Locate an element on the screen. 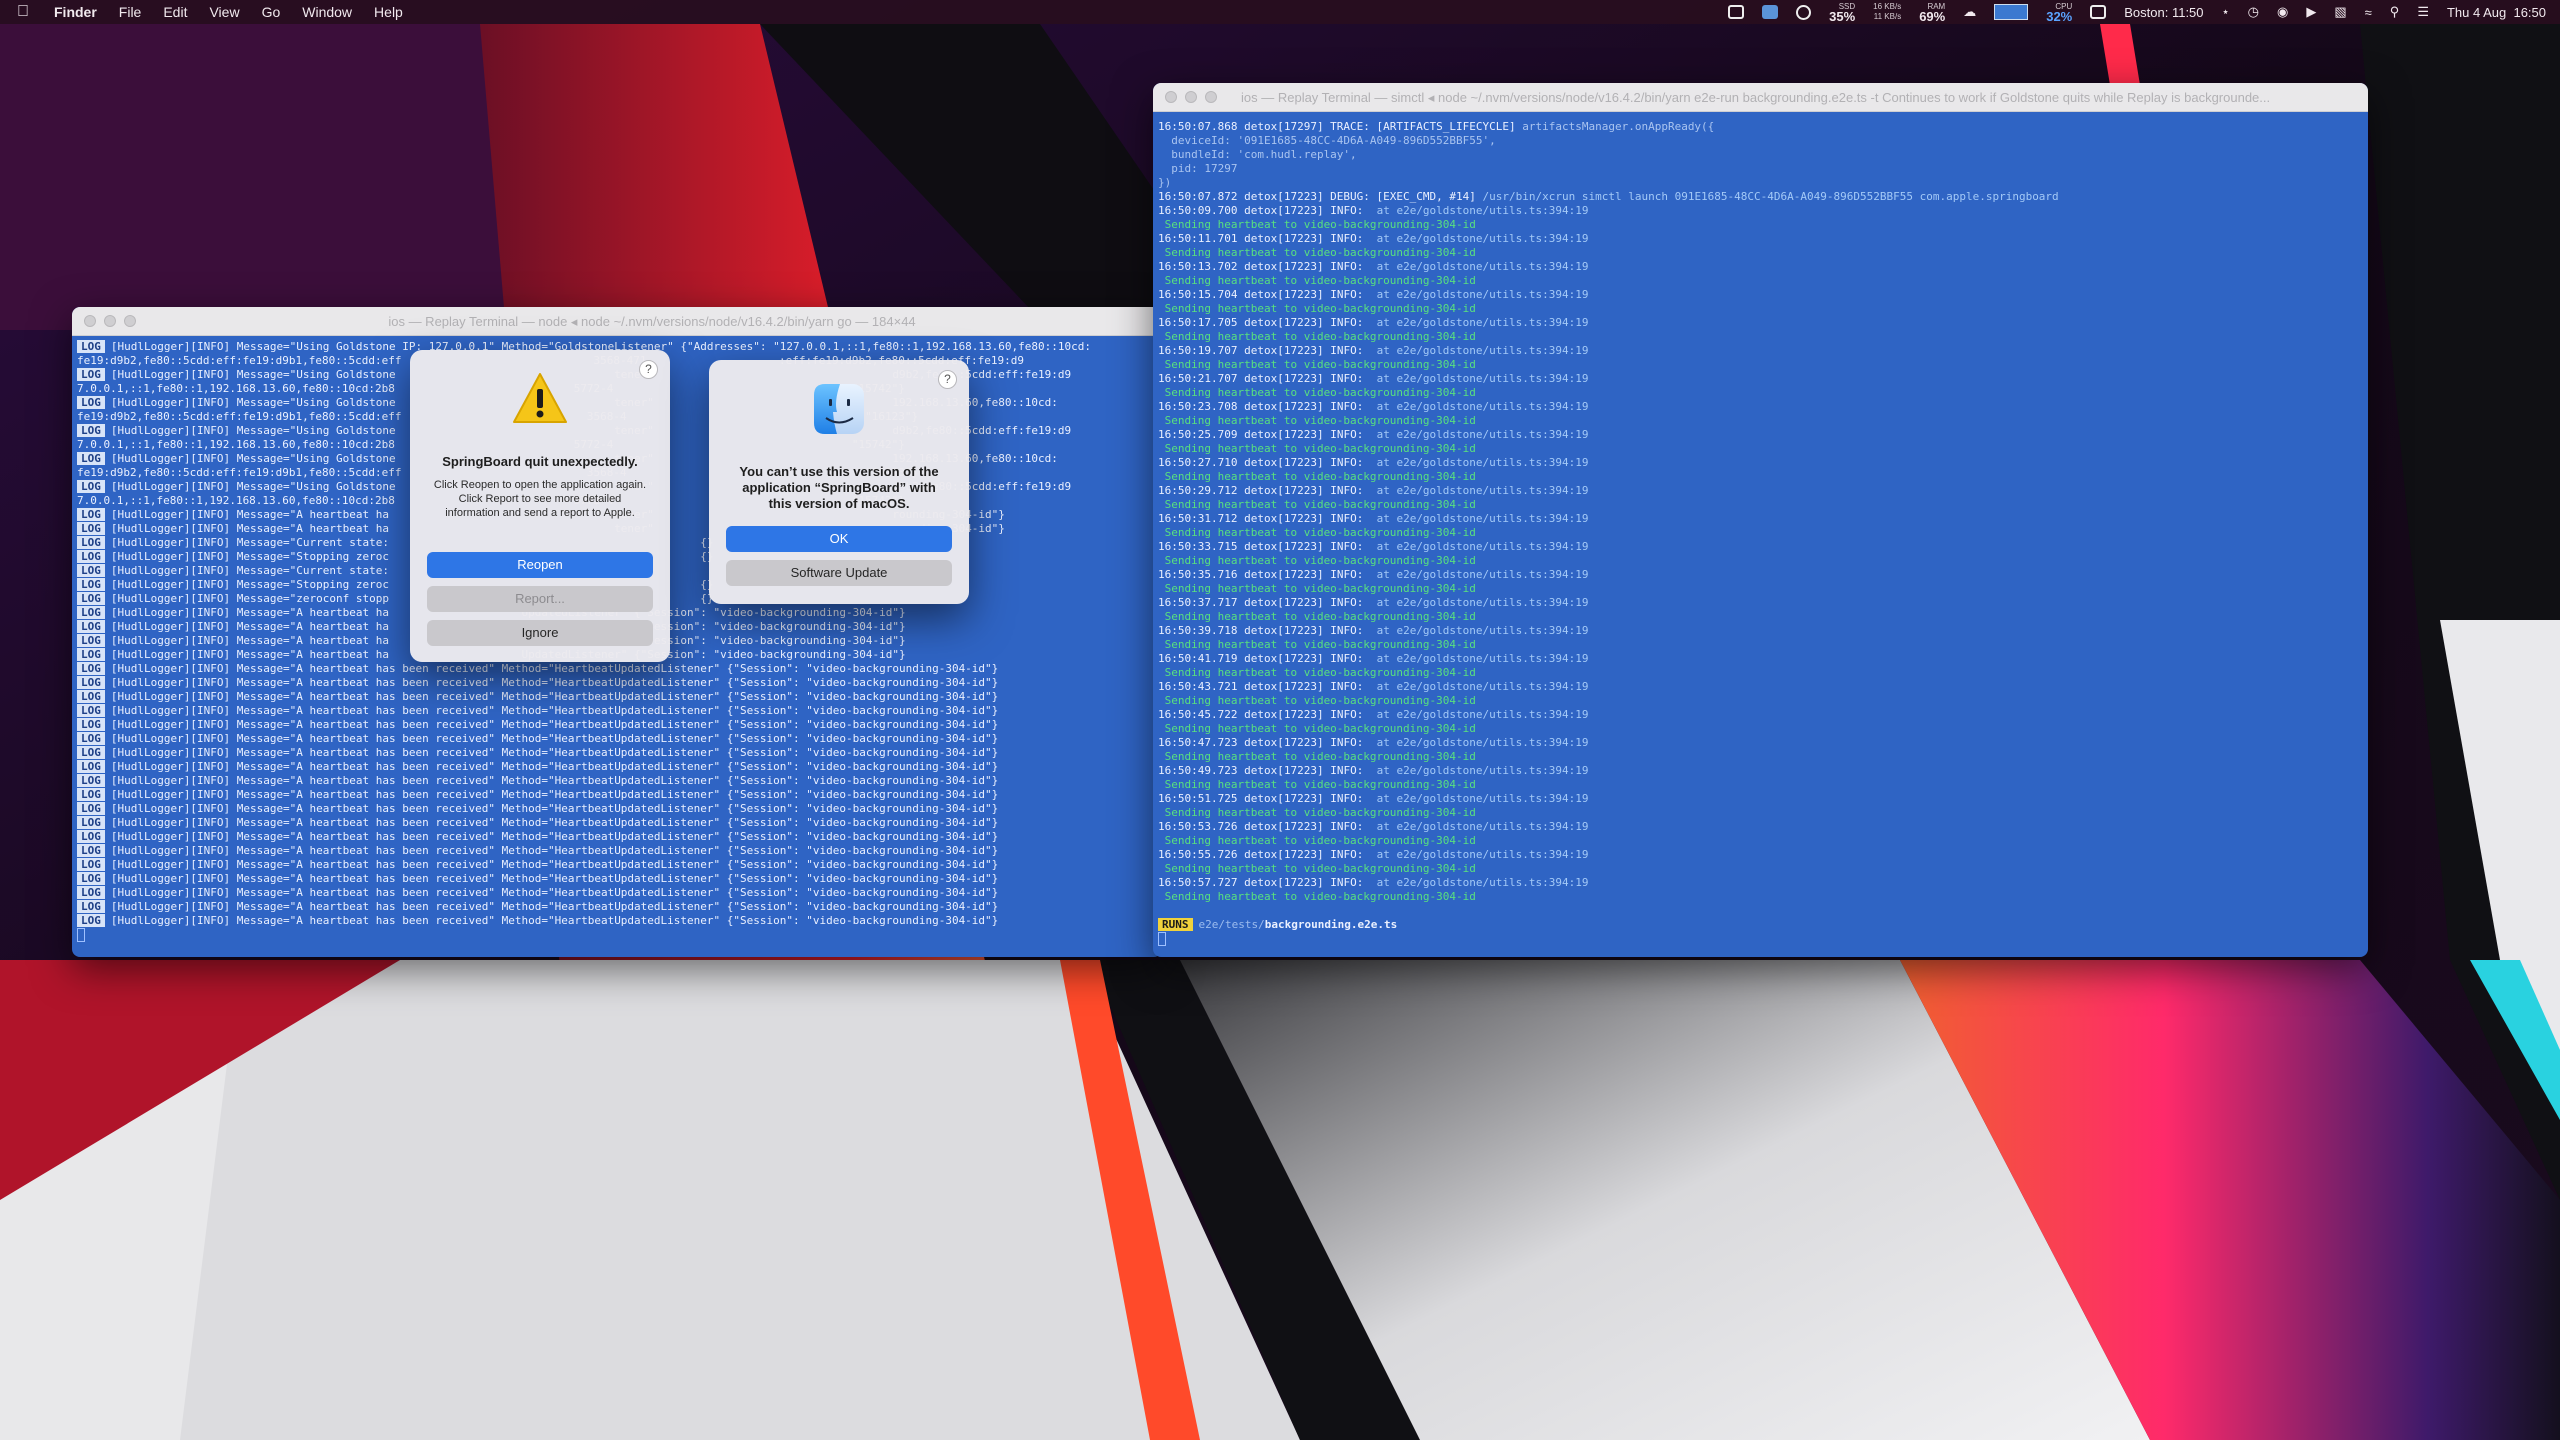  menu-edit: Edit is located at coordinates (175, 12).